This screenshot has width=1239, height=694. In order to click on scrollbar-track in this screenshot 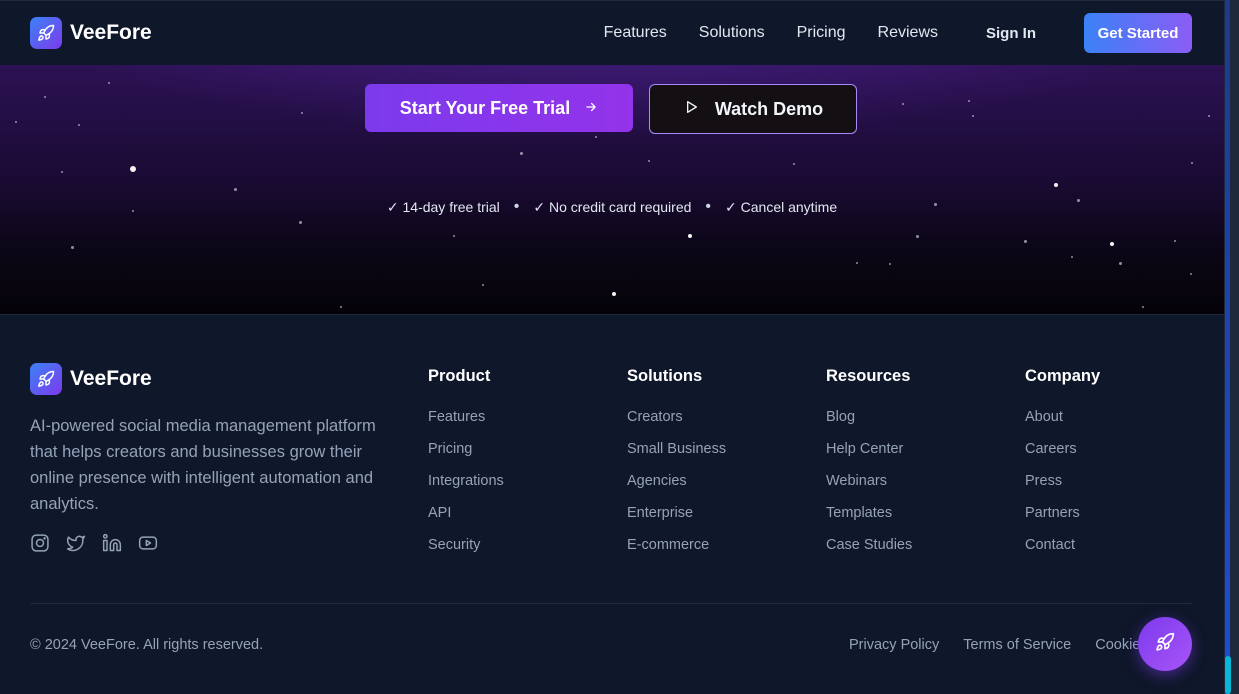, I will do `click(1227, 347)`.